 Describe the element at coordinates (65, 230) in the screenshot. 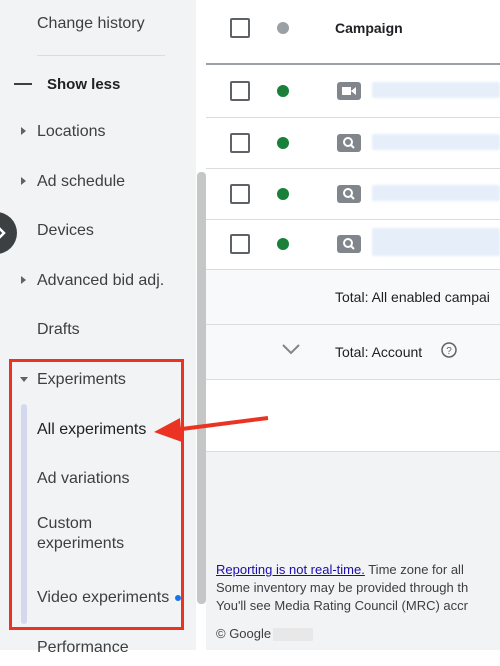

I see `sidebar-item-label: Devices` at that location.